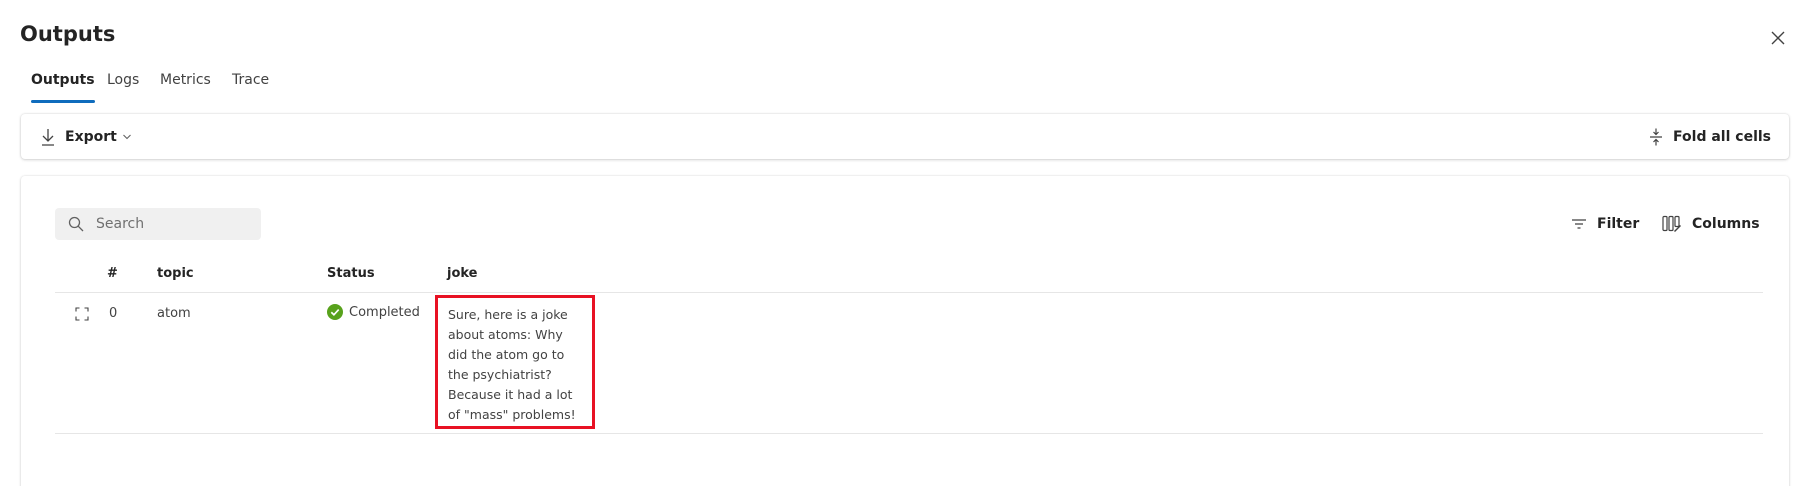 The image size is (1810, 486). I want to click on fold-cells-icon, so click(1656, 136).